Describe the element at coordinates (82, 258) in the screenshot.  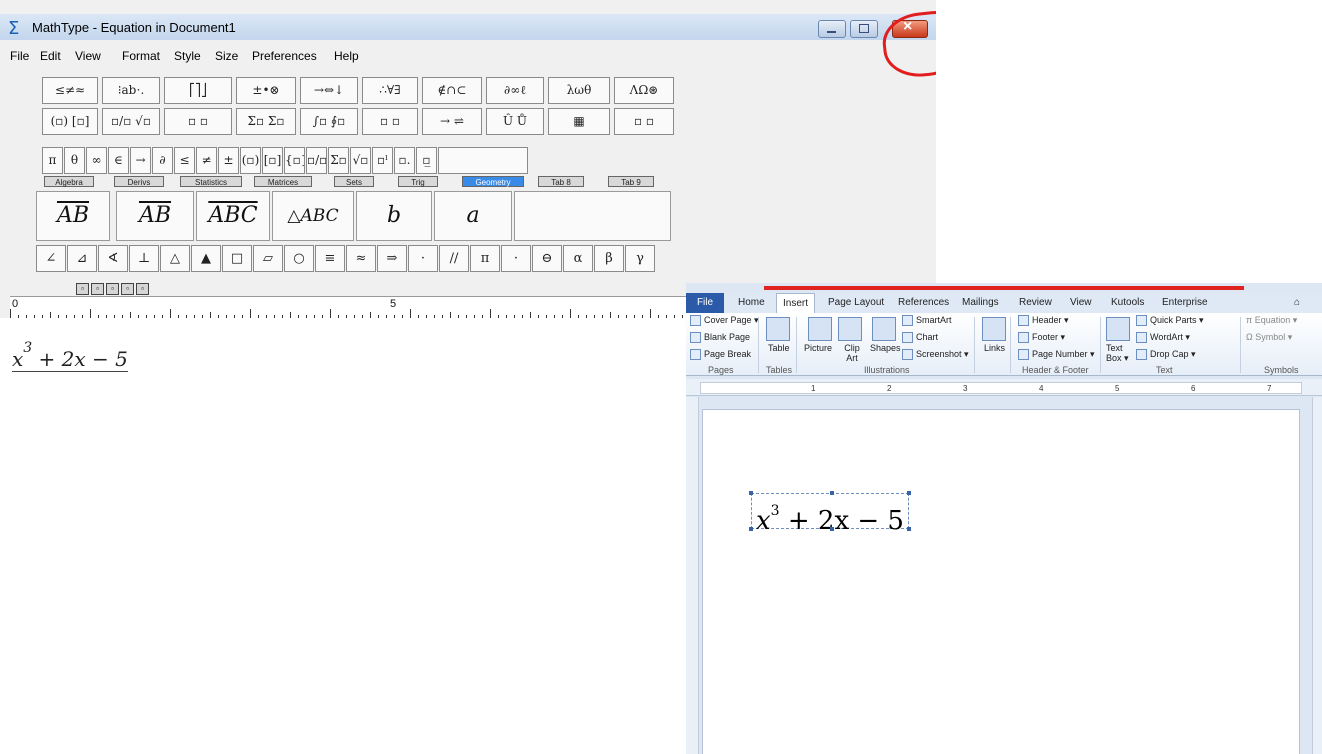
I see `geometry-symbol-button: ⊿` at that location.